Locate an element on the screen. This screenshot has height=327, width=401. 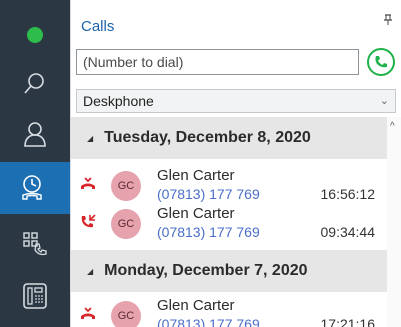
date-group-label: Tuesday, December 8, 2020 is located at coordinates (207, 137).